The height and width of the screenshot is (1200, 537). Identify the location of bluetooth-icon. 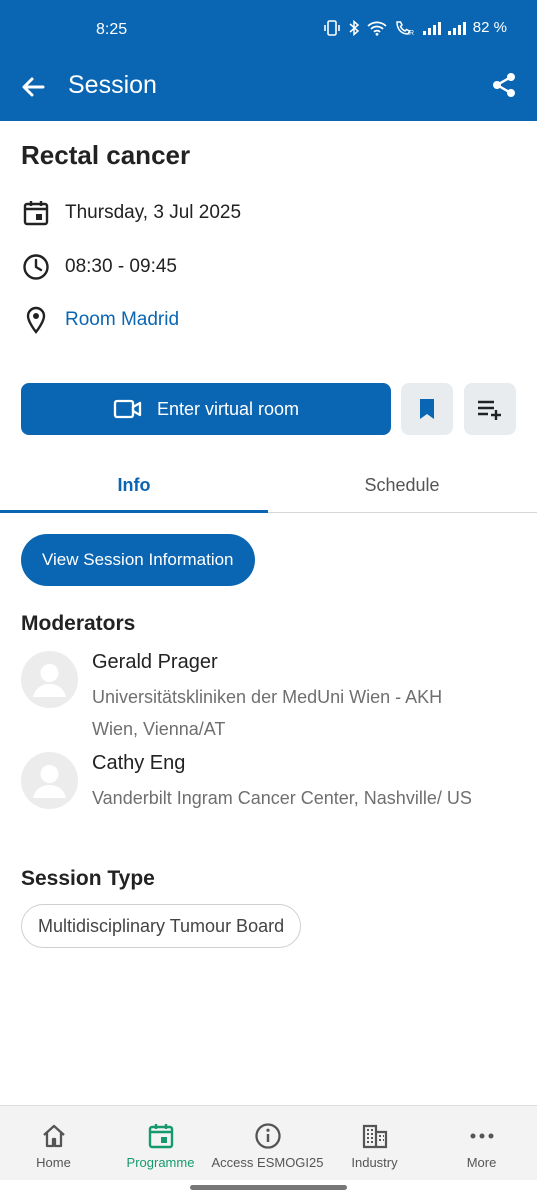
(354, 27).